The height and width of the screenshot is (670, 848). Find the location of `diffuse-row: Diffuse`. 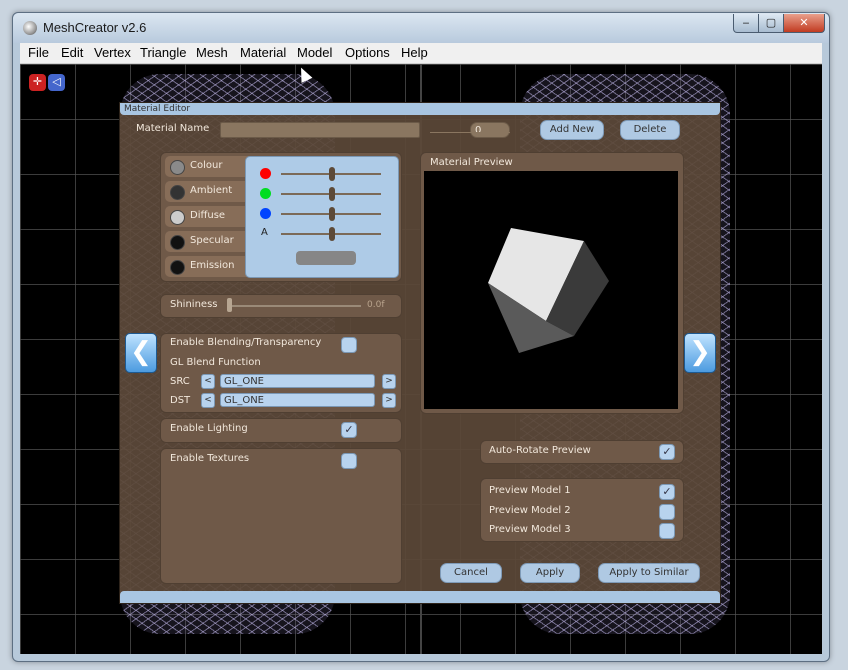

diffuse-row: Diffuse is located at coordinates (211, 216).